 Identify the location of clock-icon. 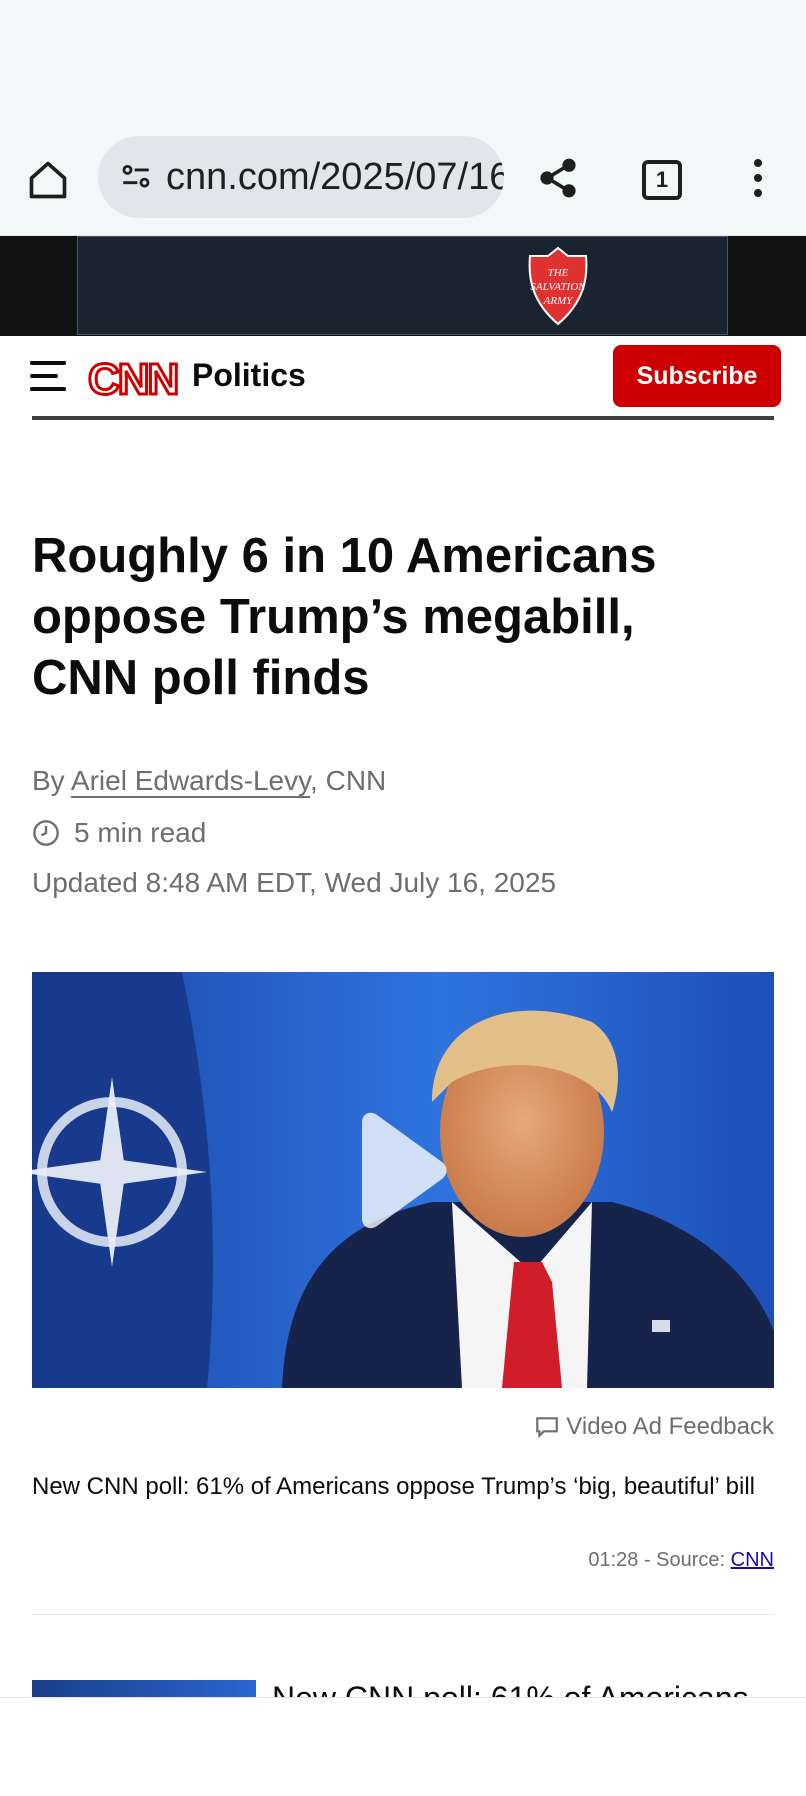
(46, 833).